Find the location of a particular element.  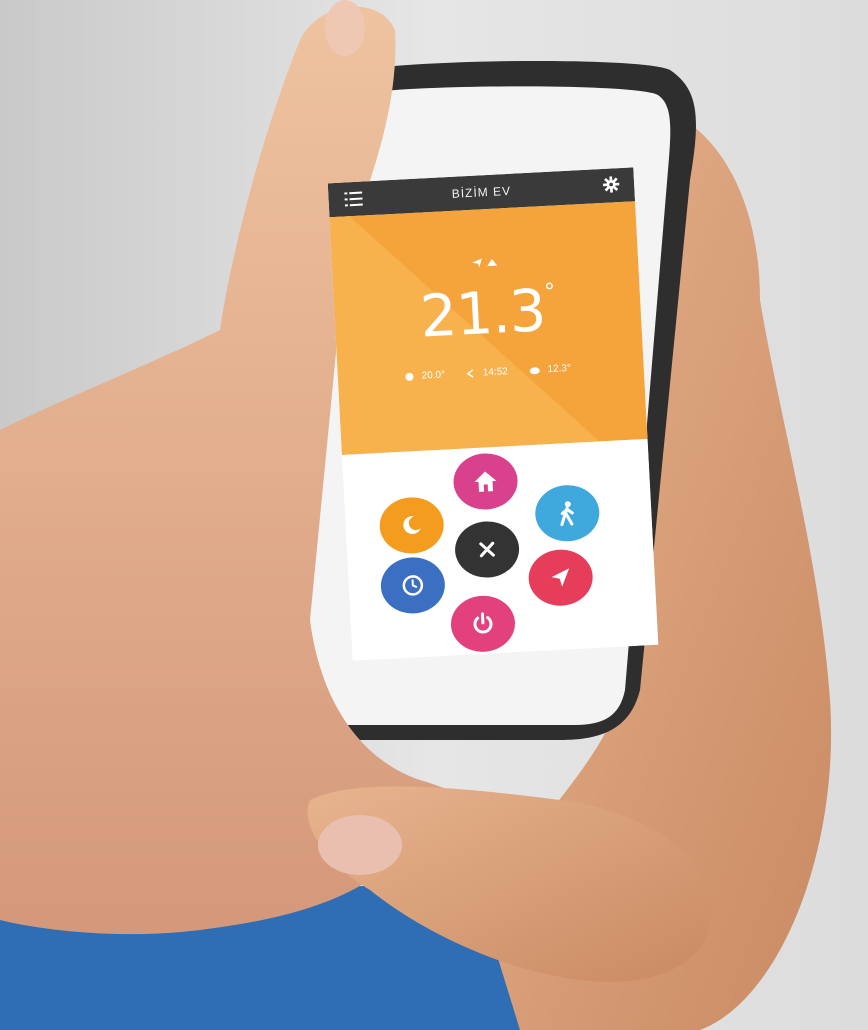

temperature-panel: 21.3° 20.0° 14:52 12.3° is located at coordinates (488, 328).